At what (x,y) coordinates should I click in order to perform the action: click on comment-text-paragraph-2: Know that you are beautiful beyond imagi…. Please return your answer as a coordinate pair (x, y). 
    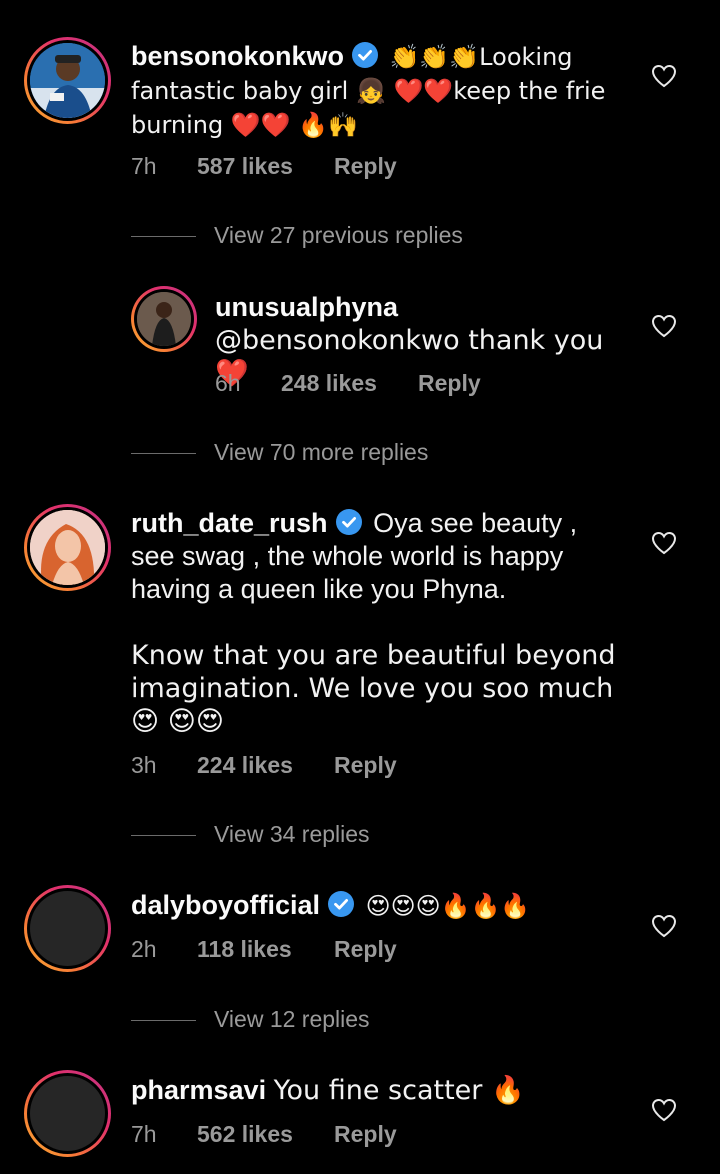
    Looking at the image, I should click on (373, 688).